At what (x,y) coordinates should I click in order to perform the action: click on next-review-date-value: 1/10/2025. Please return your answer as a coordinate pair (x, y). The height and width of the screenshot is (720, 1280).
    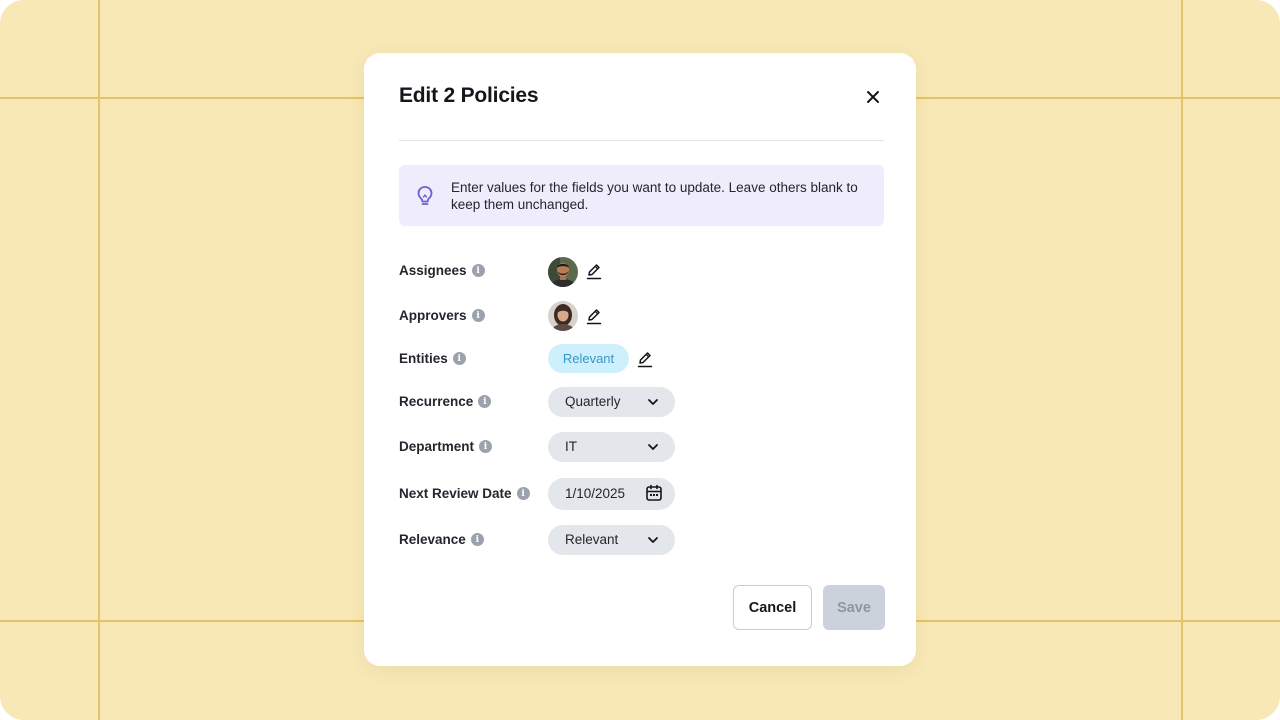
    Looking at the image, I should click on (595, 493).